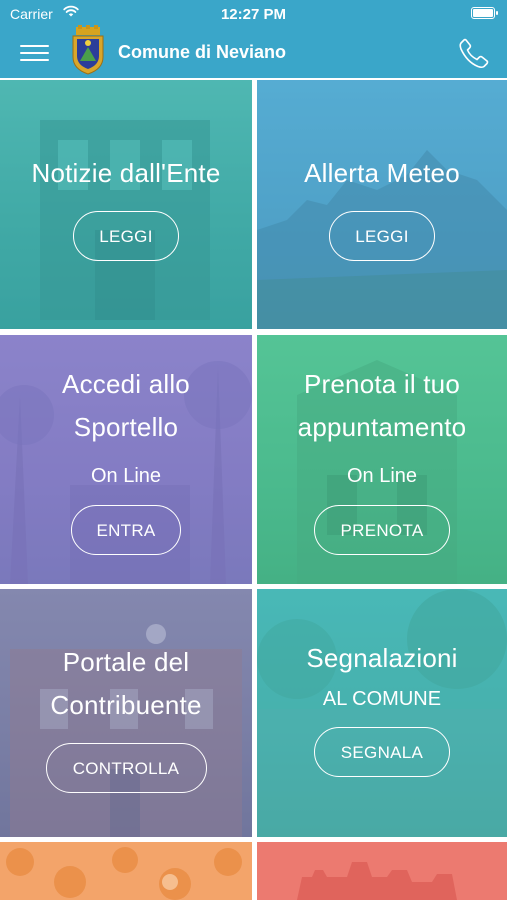  I want to click on phone-icon, so click(474, 53).